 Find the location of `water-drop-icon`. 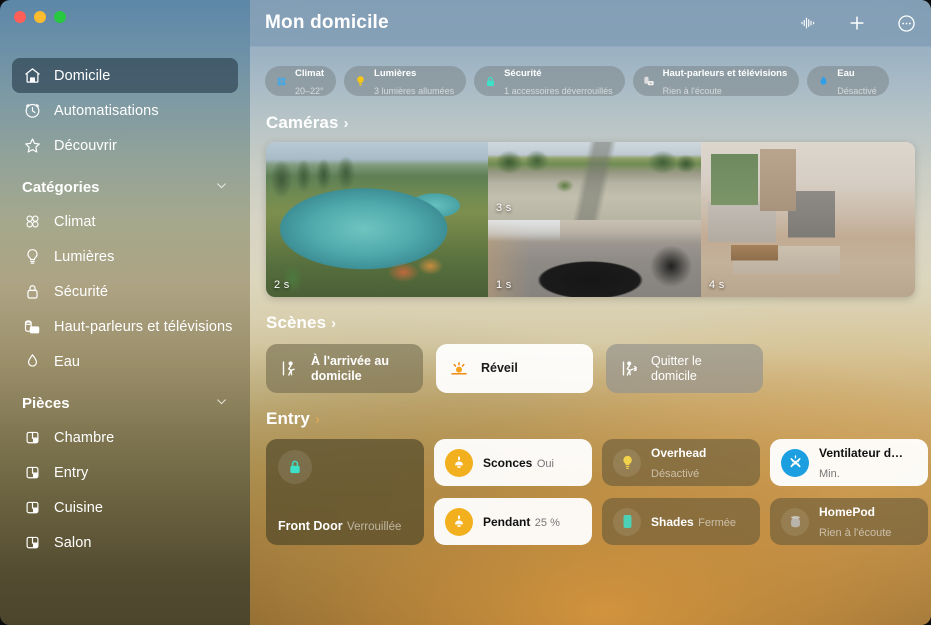

water-drop-icon is located at coordinates (32, 362).